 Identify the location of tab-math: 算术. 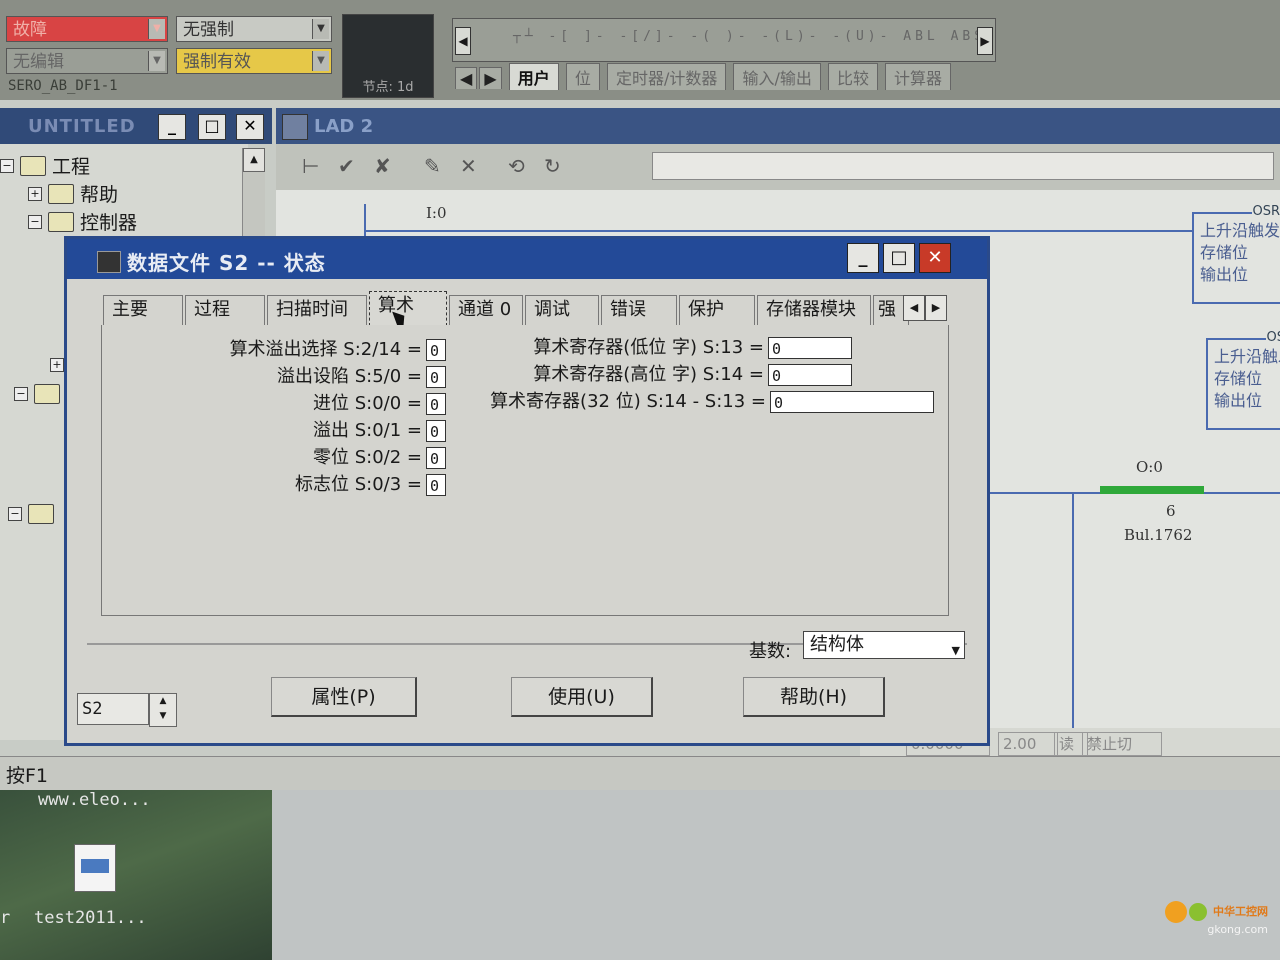
(408, 308).